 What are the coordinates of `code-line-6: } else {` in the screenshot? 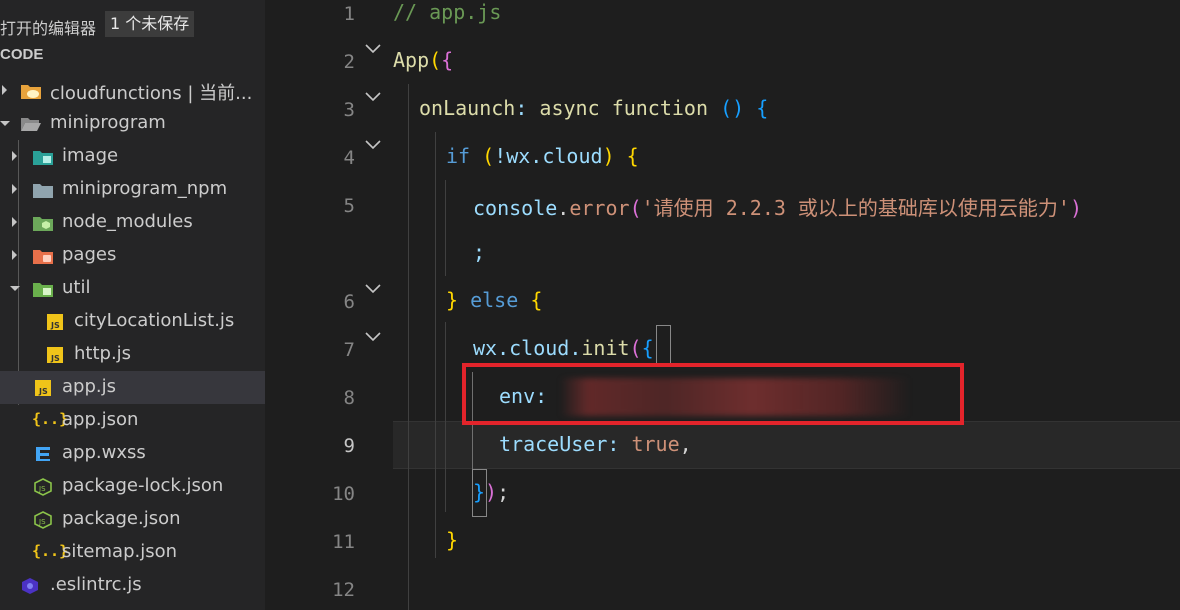 It's located at (494, 300).